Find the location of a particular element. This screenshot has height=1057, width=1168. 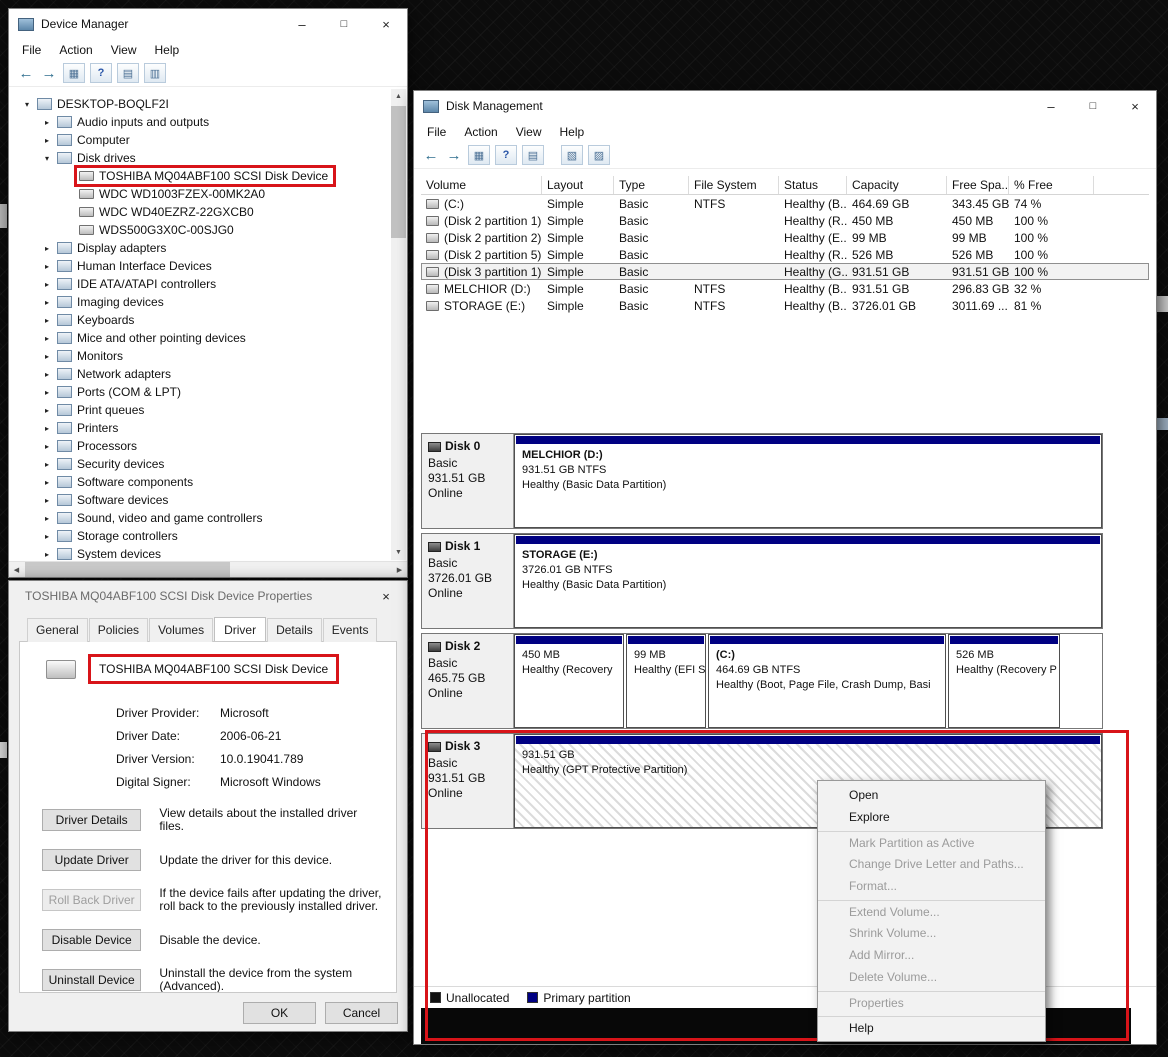

column-header: Layout is located at coordinates (578, 185).